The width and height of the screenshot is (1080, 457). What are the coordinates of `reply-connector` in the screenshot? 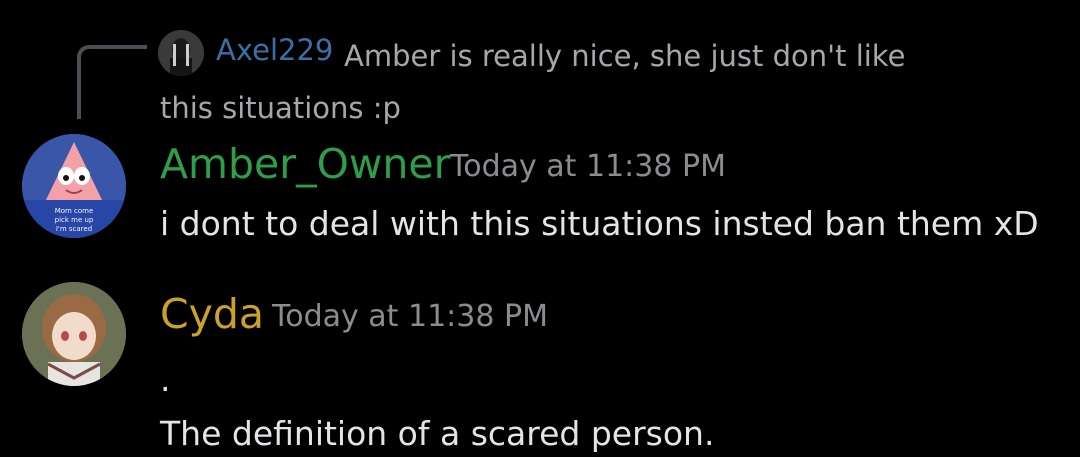 It's located at (112, 82).